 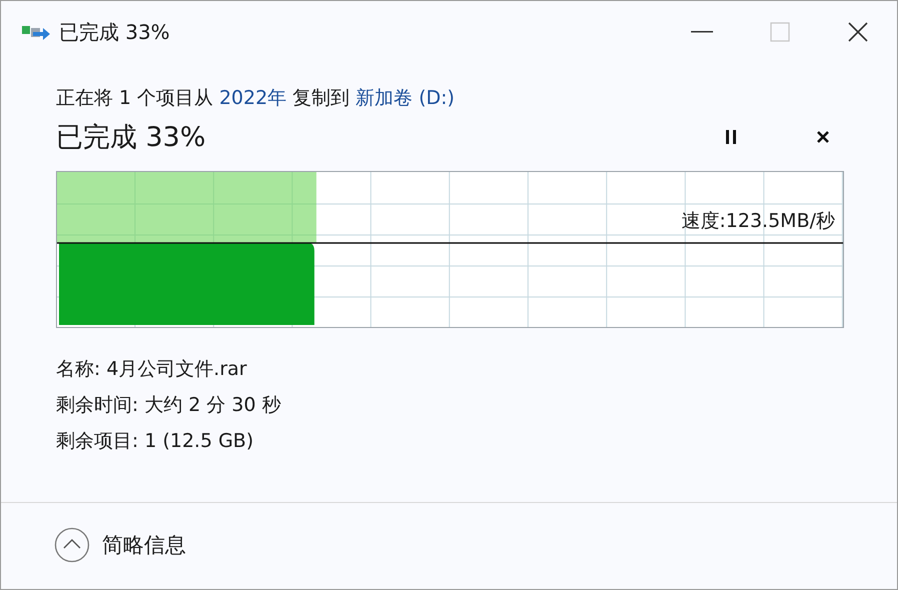 I want to click on folder-link: 新加卷 (D:), so click(x=405, y=98).